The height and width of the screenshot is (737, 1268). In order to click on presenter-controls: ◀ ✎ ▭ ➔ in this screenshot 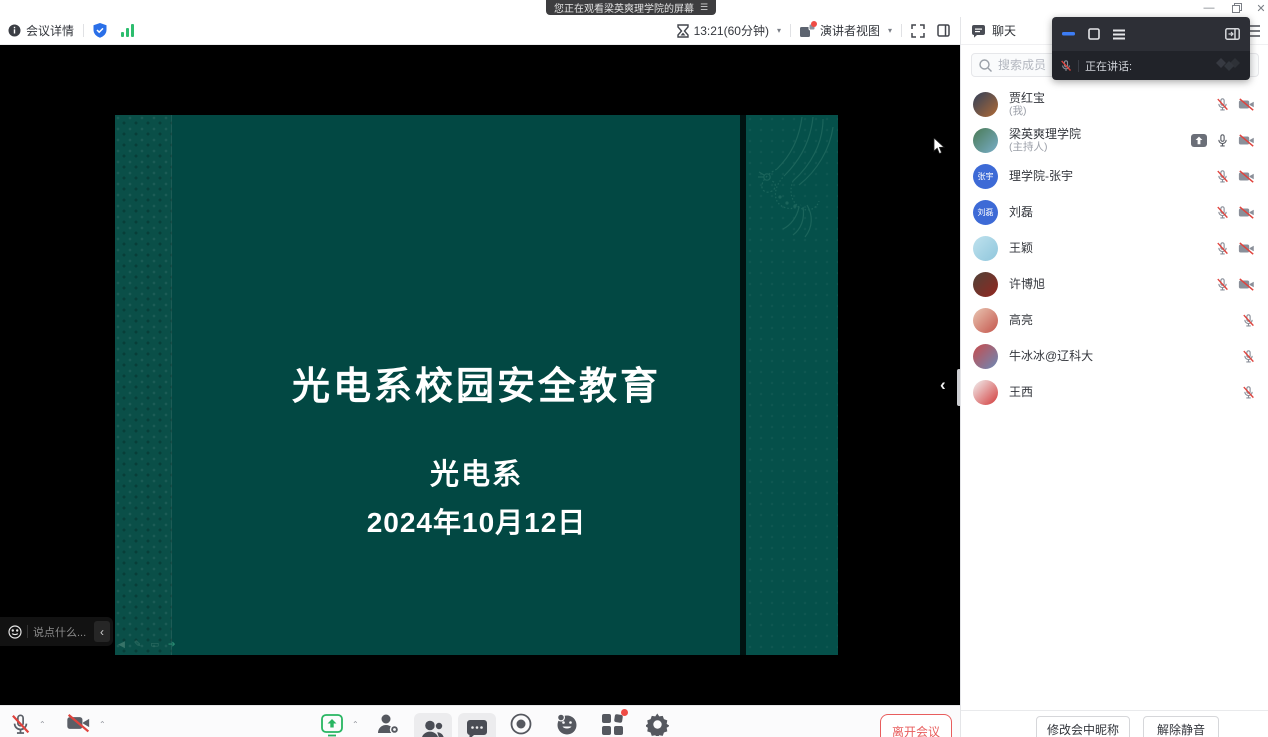, I will do `click(147, 644)`.